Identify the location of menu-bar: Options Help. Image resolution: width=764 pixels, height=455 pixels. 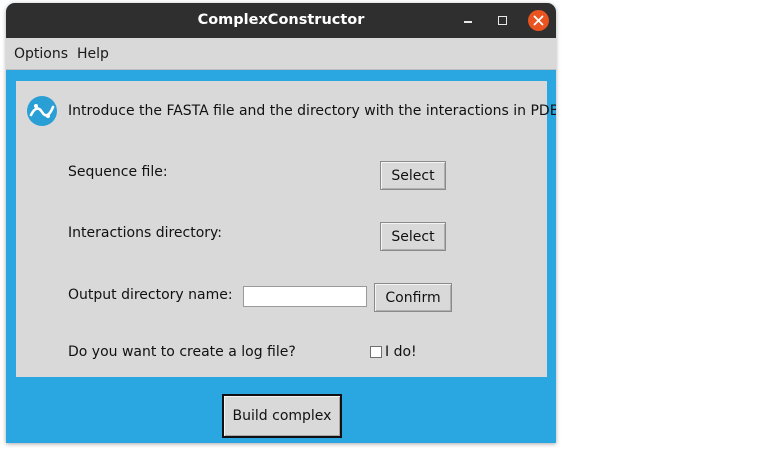
(281, 54).